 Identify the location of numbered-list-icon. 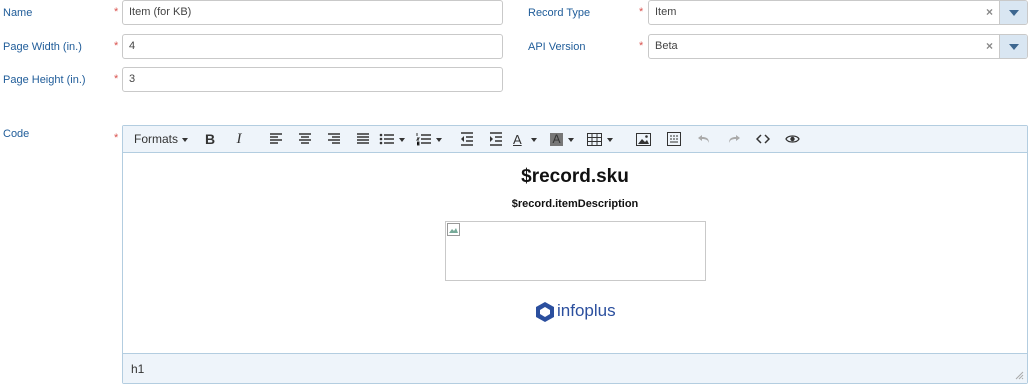
(430, 139).